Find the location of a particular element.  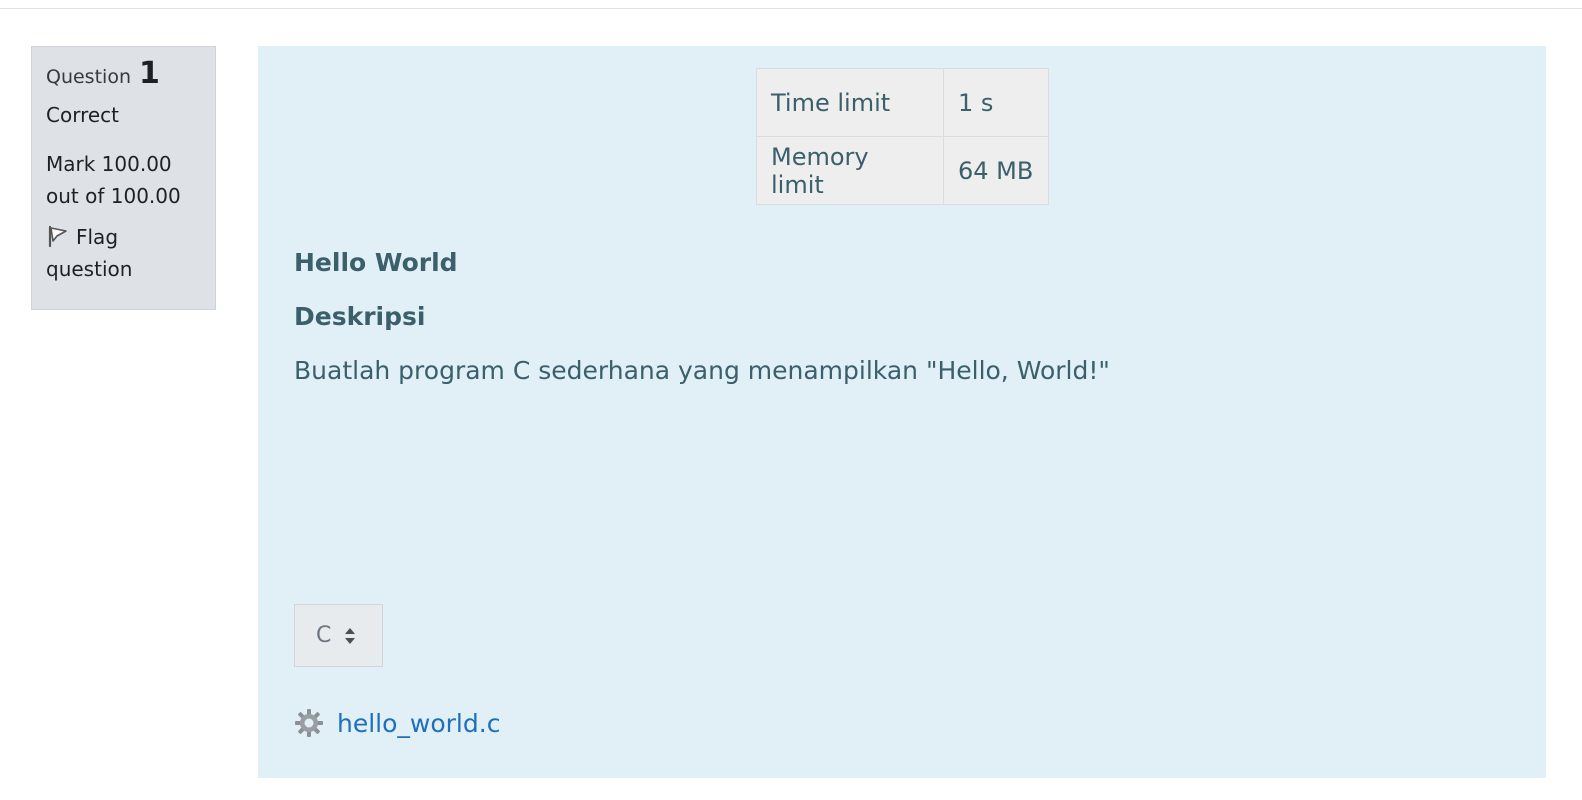

question-grade: Mark 100.00 out of 100.00 is located at coordinates (113, 180).